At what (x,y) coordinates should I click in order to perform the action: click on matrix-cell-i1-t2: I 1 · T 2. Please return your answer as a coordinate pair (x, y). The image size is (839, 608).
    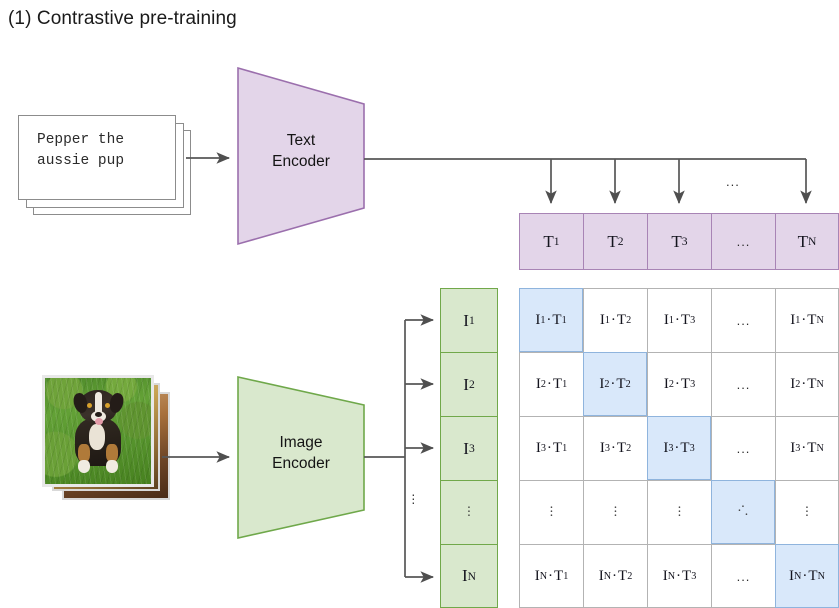
    Looking at the image, I should click on (615, 320).